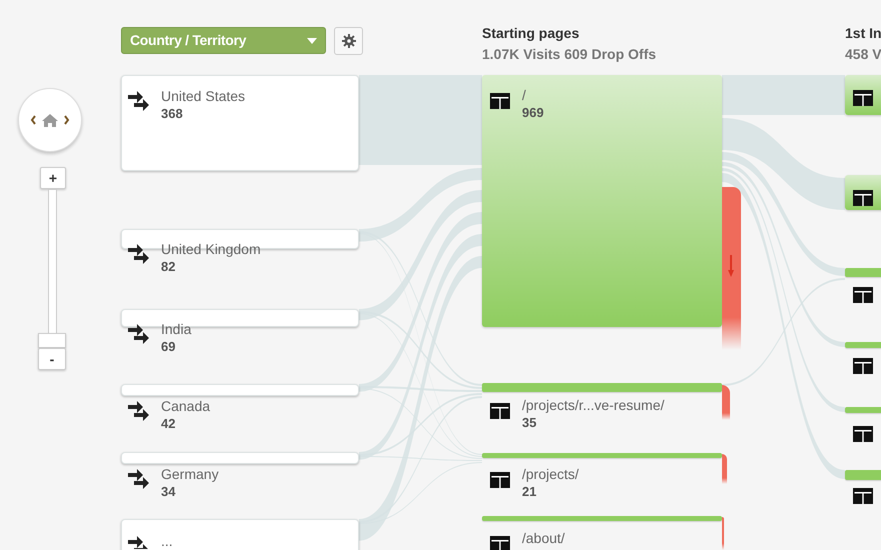  Describe the element at coordinates (731, 266) in the screenshot. I see `drop-off-arrow-icon` at that location.